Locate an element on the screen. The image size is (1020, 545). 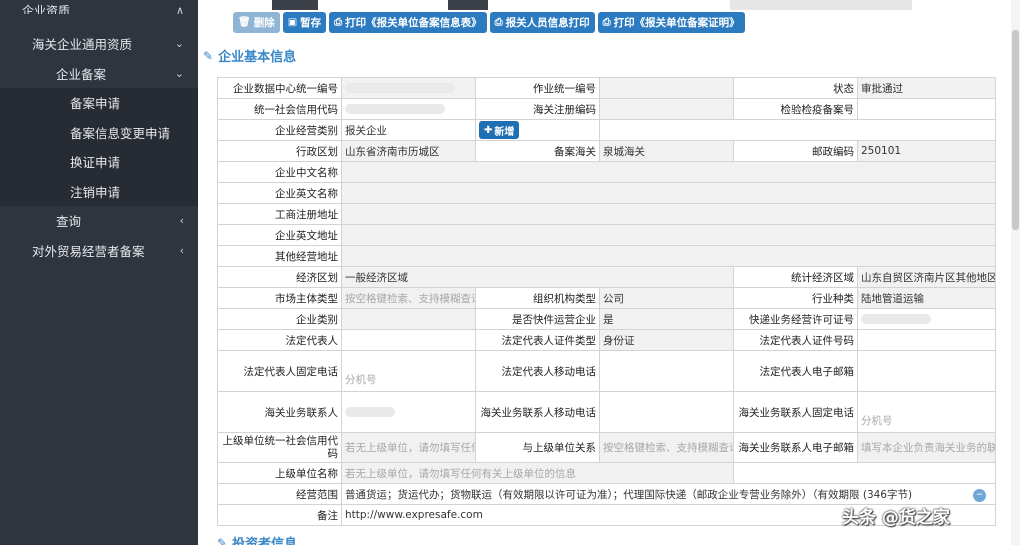
parent-credit-code-field: 若无上级单位，请勿填写任何 is located at coordinates (408, 447).